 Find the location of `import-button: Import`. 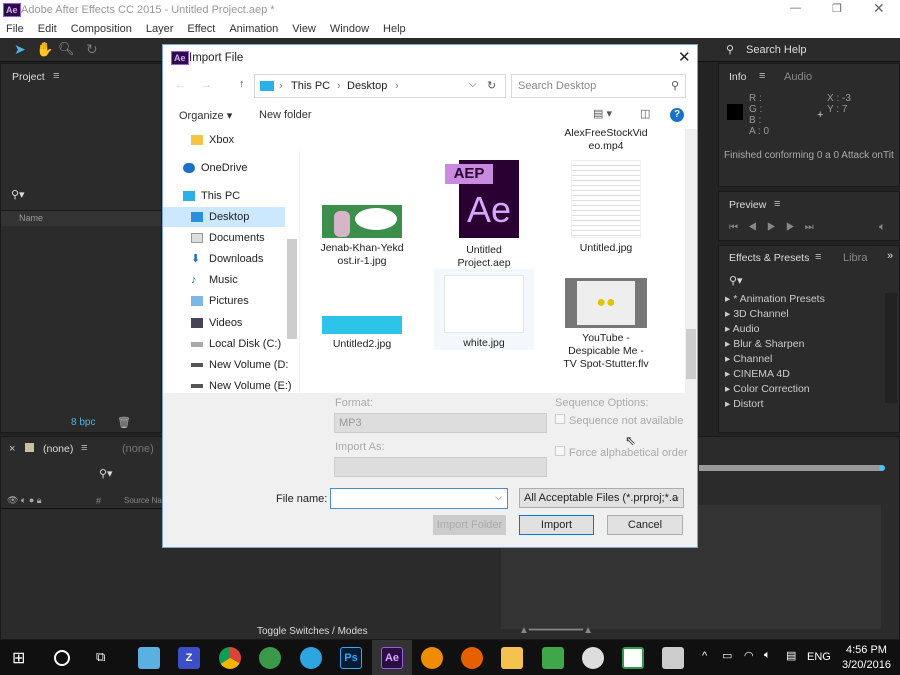

import-button: Import is located at coordinates (556, 525).